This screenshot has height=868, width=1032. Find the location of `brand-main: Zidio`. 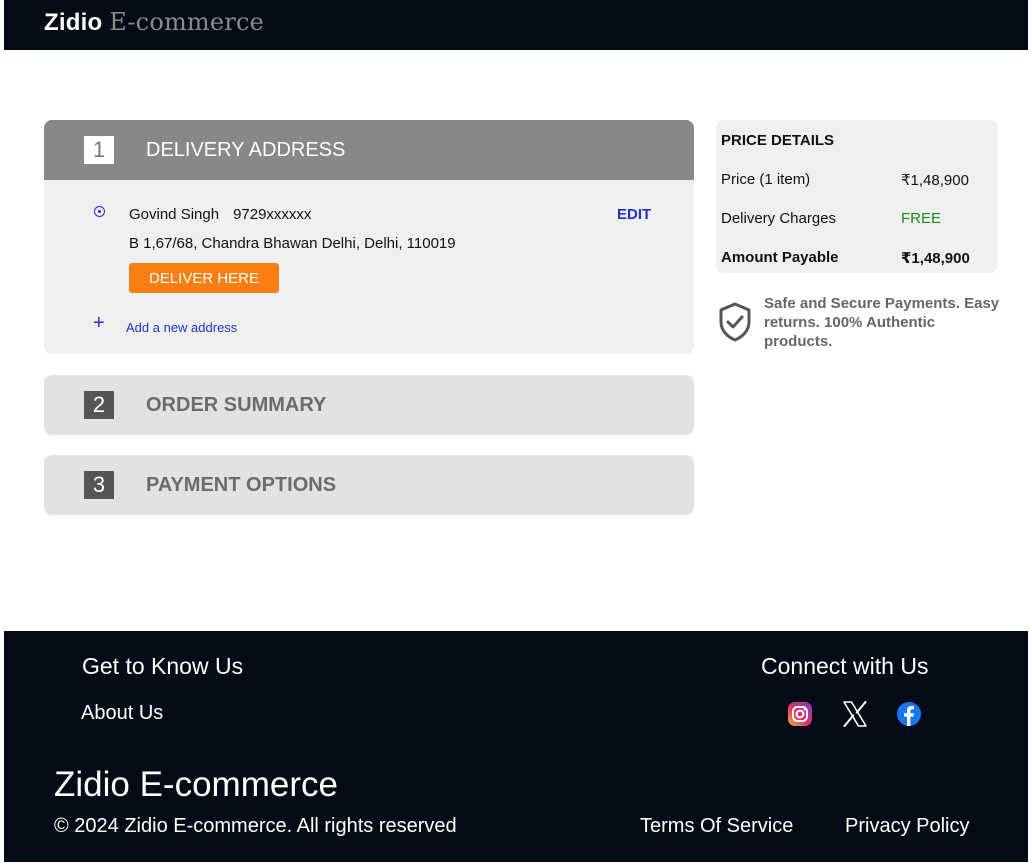

brand-main: Zidio is located at coordinates (73, 22).